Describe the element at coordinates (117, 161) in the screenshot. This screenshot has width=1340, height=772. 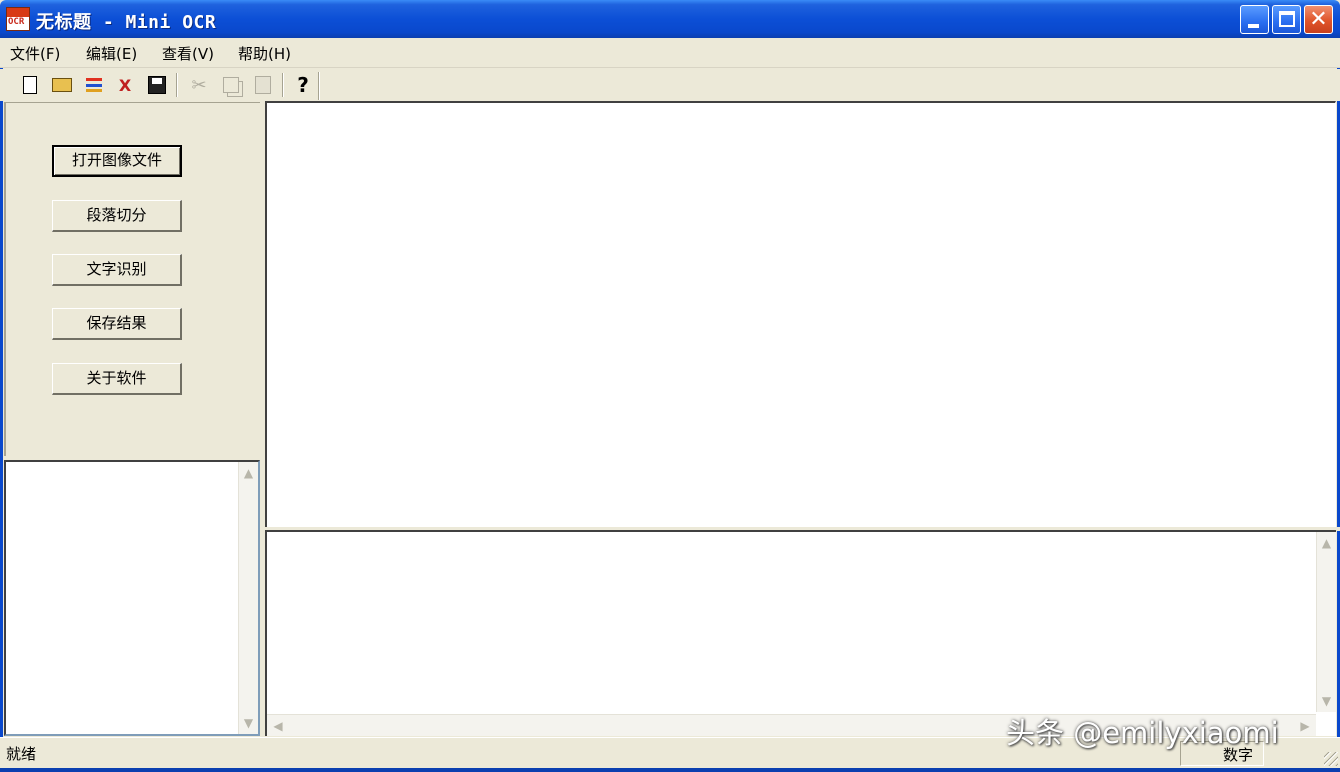
I see `open-image-button: 打开图像文件` at that location.